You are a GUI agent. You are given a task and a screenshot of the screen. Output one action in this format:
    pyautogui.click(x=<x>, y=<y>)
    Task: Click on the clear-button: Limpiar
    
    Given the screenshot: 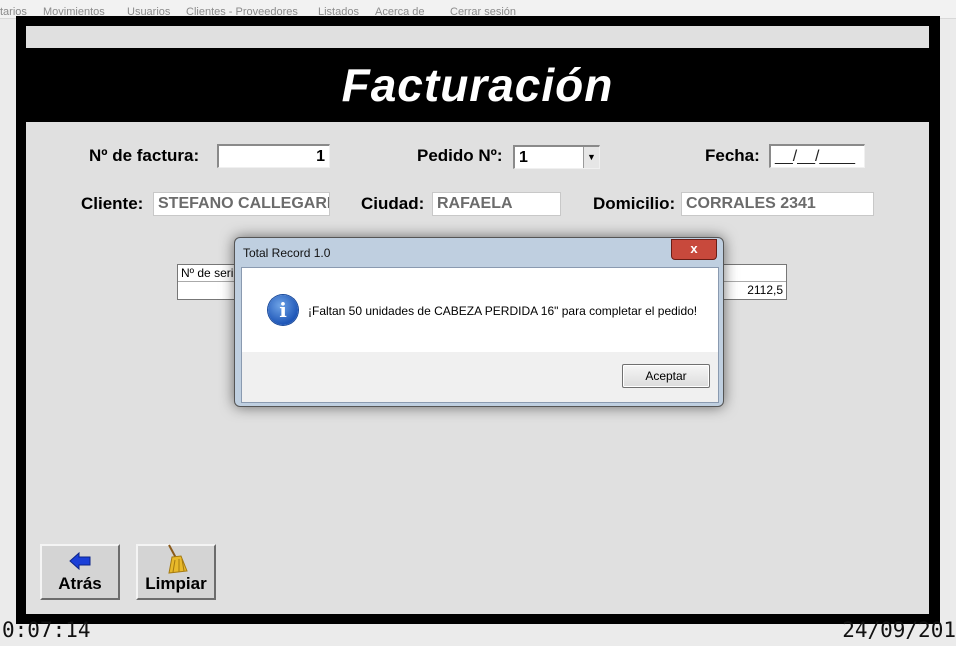 What is the action you would take?
    pyautogui.click(x=176, y=572)
    